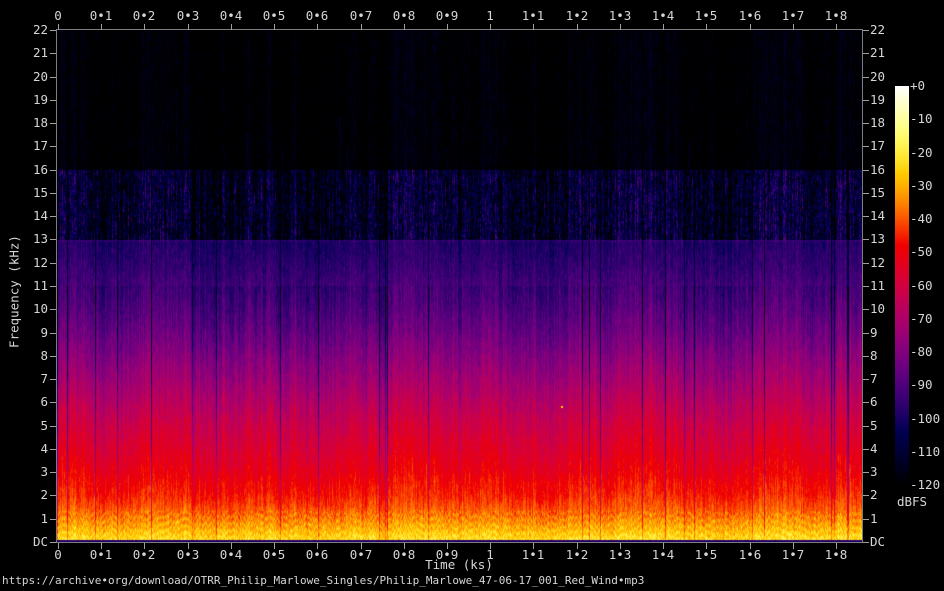 The height and width of the screenshot is (591, 944). Describe the element at coordinates (40, 145) in the screenshot. I see `y-tick-label-left: 17` at that location.